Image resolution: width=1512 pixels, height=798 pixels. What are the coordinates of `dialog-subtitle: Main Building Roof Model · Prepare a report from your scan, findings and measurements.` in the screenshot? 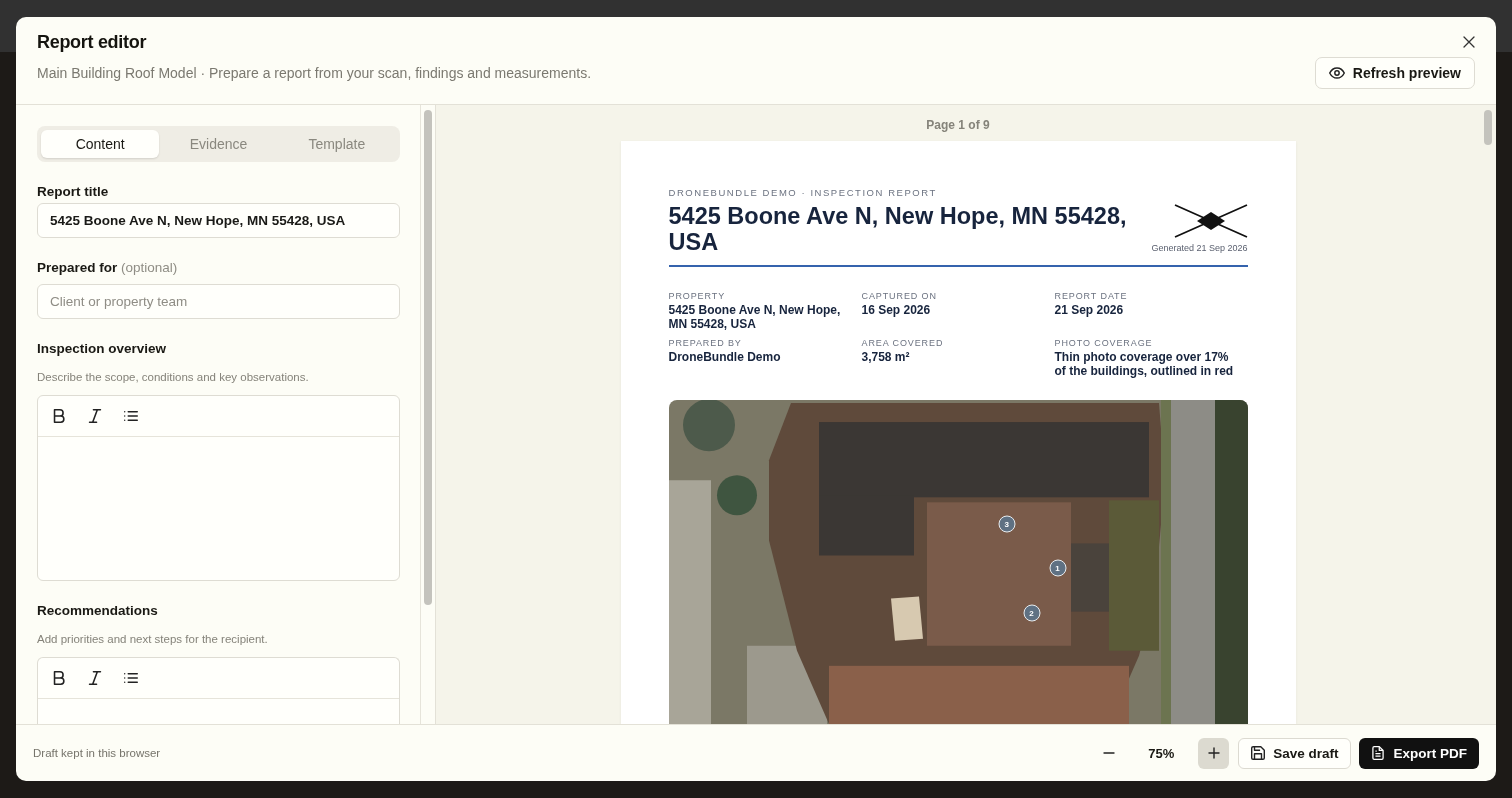 It's located at (314, 73).